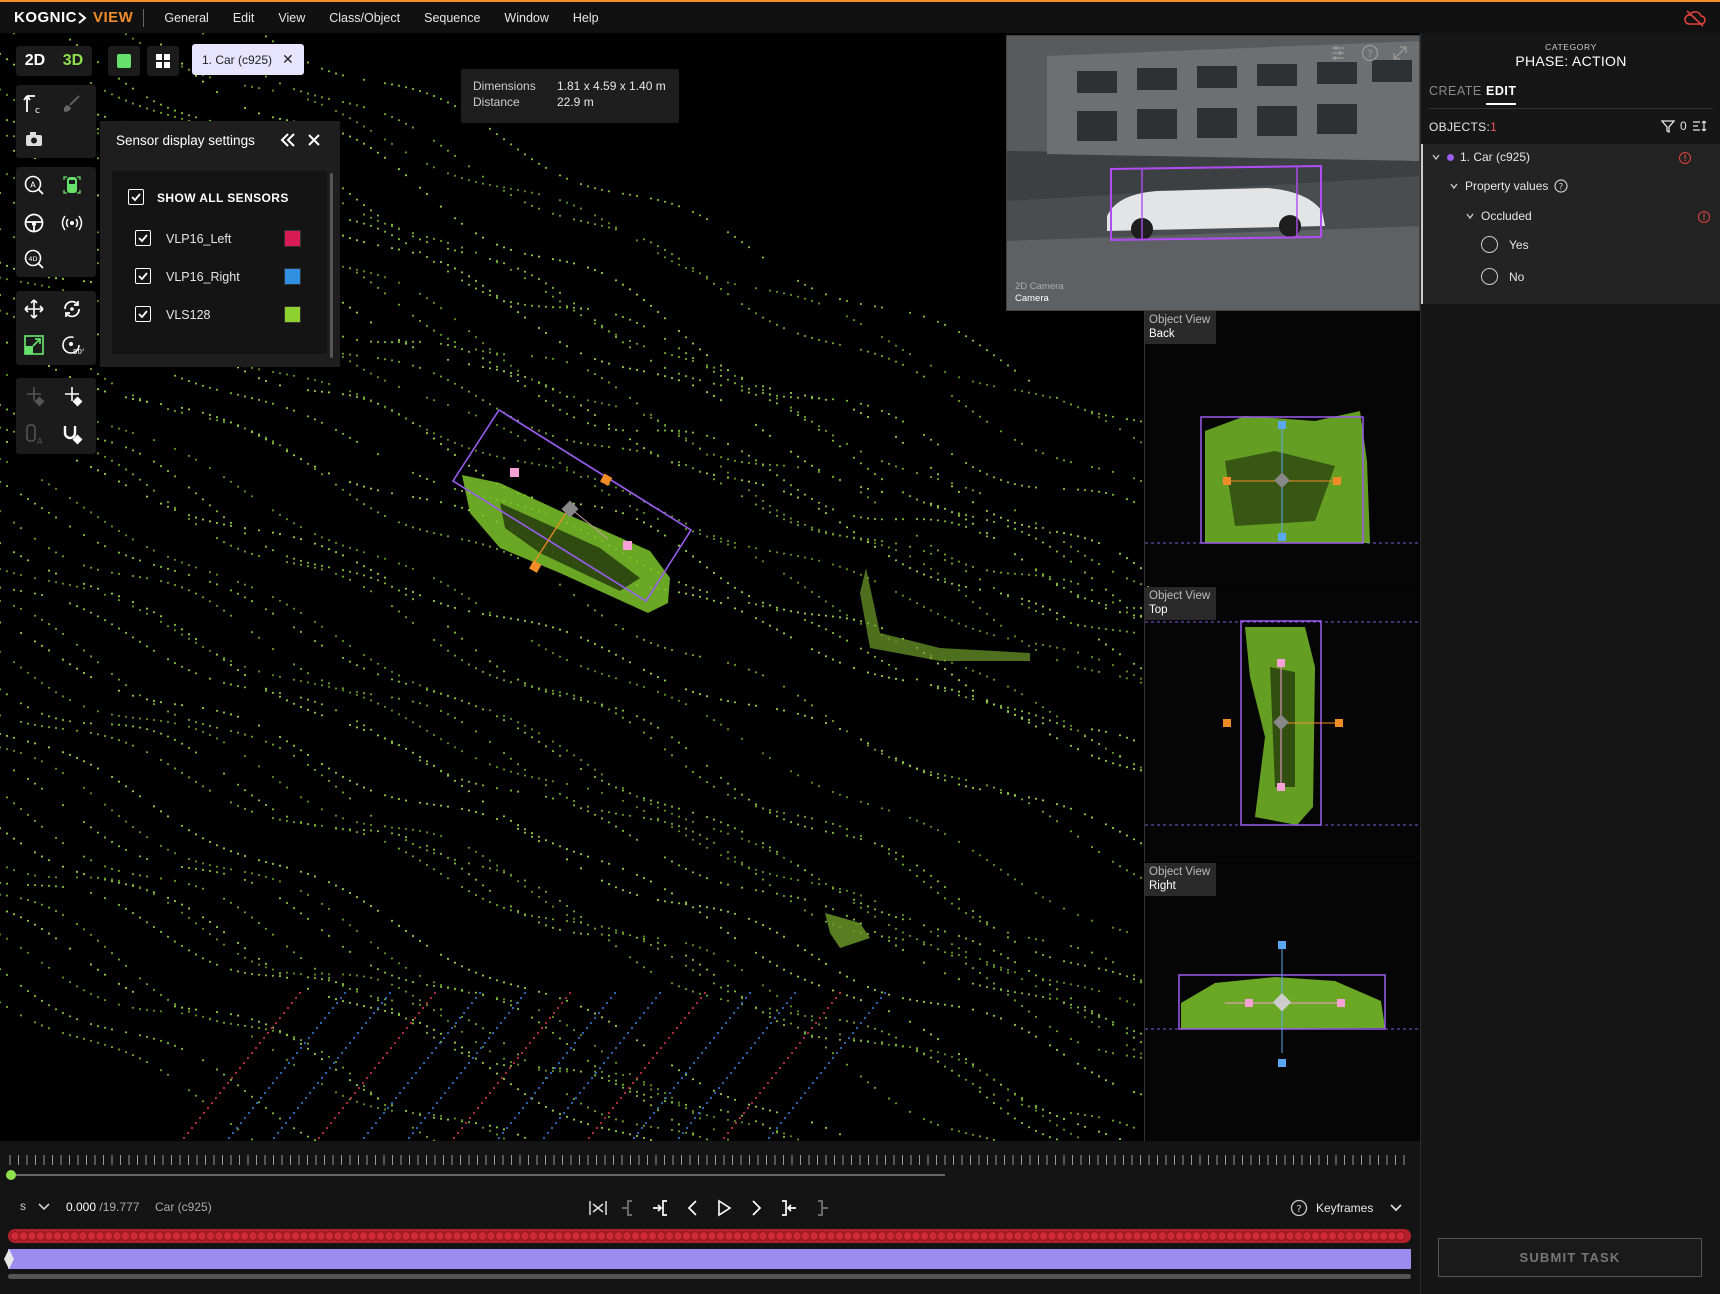 This screenshot has width=1720, height=1294. What do you see at coordinates (136, 197) in the screenshot?
I see `show-all-sensors-checkbox` at bounding box center [136, 197].